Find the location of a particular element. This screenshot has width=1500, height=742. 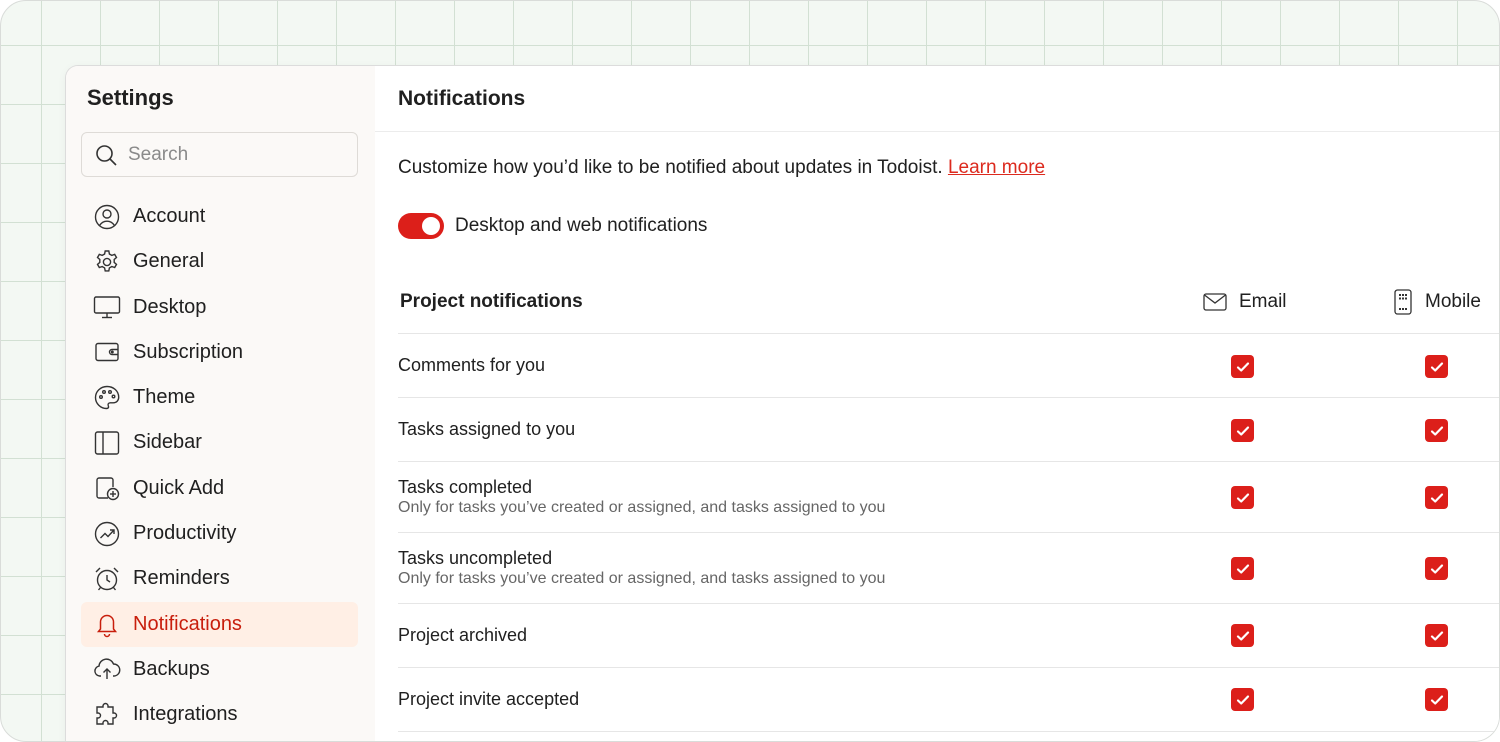

sidebar-item-desktop: Desktop is located at coordinates (219, 307).